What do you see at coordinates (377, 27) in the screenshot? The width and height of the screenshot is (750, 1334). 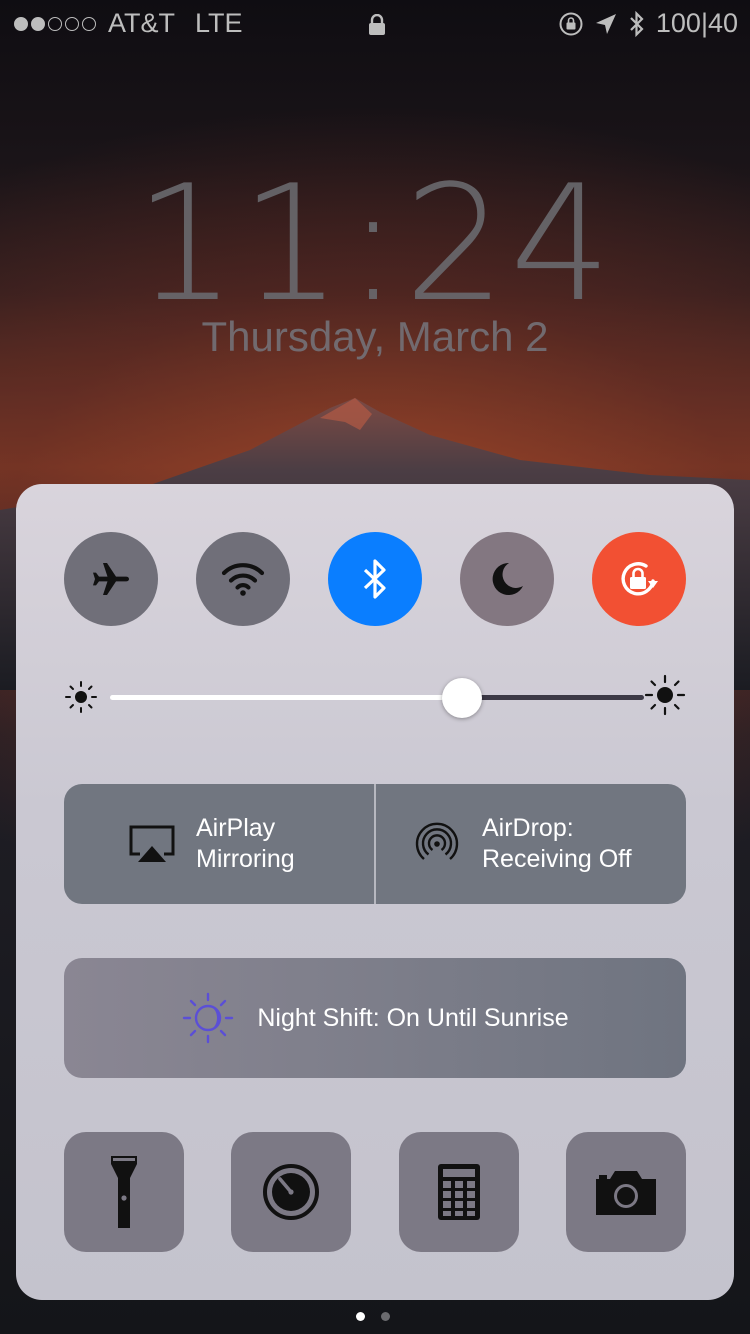 I see `lock-icon` at bounding box center [377, 27].